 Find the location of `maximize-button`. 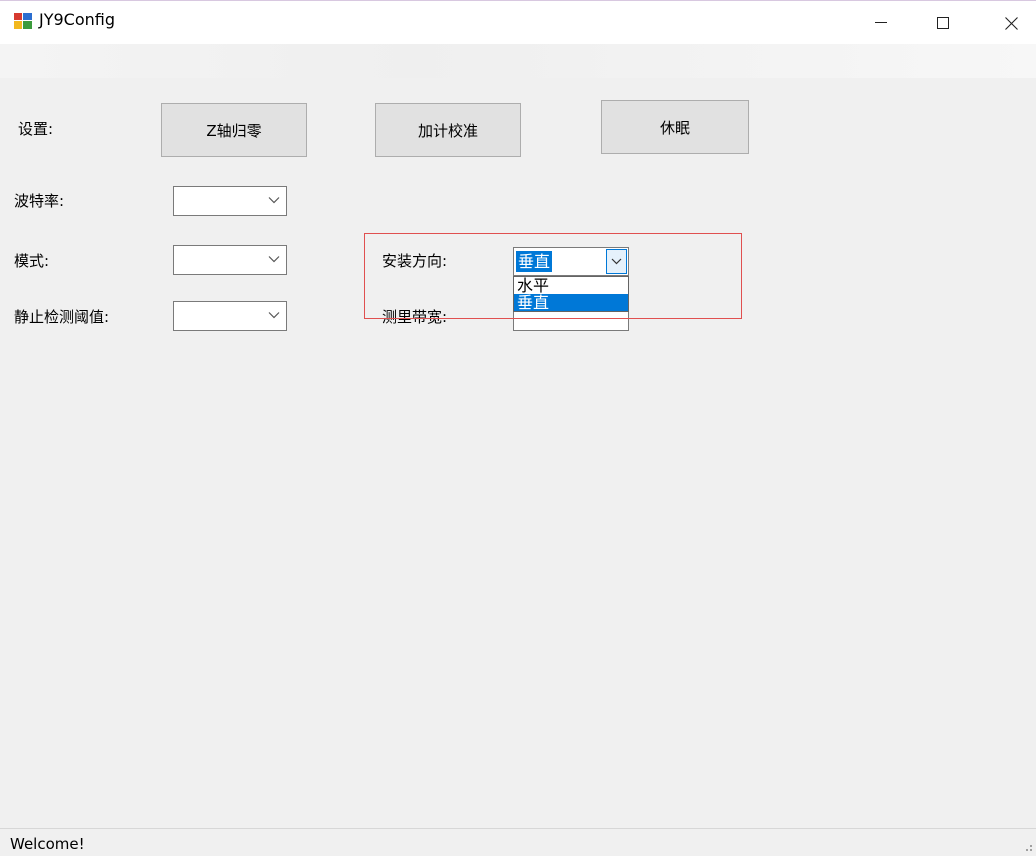

maximize-button is located at coordinates (943, 23).